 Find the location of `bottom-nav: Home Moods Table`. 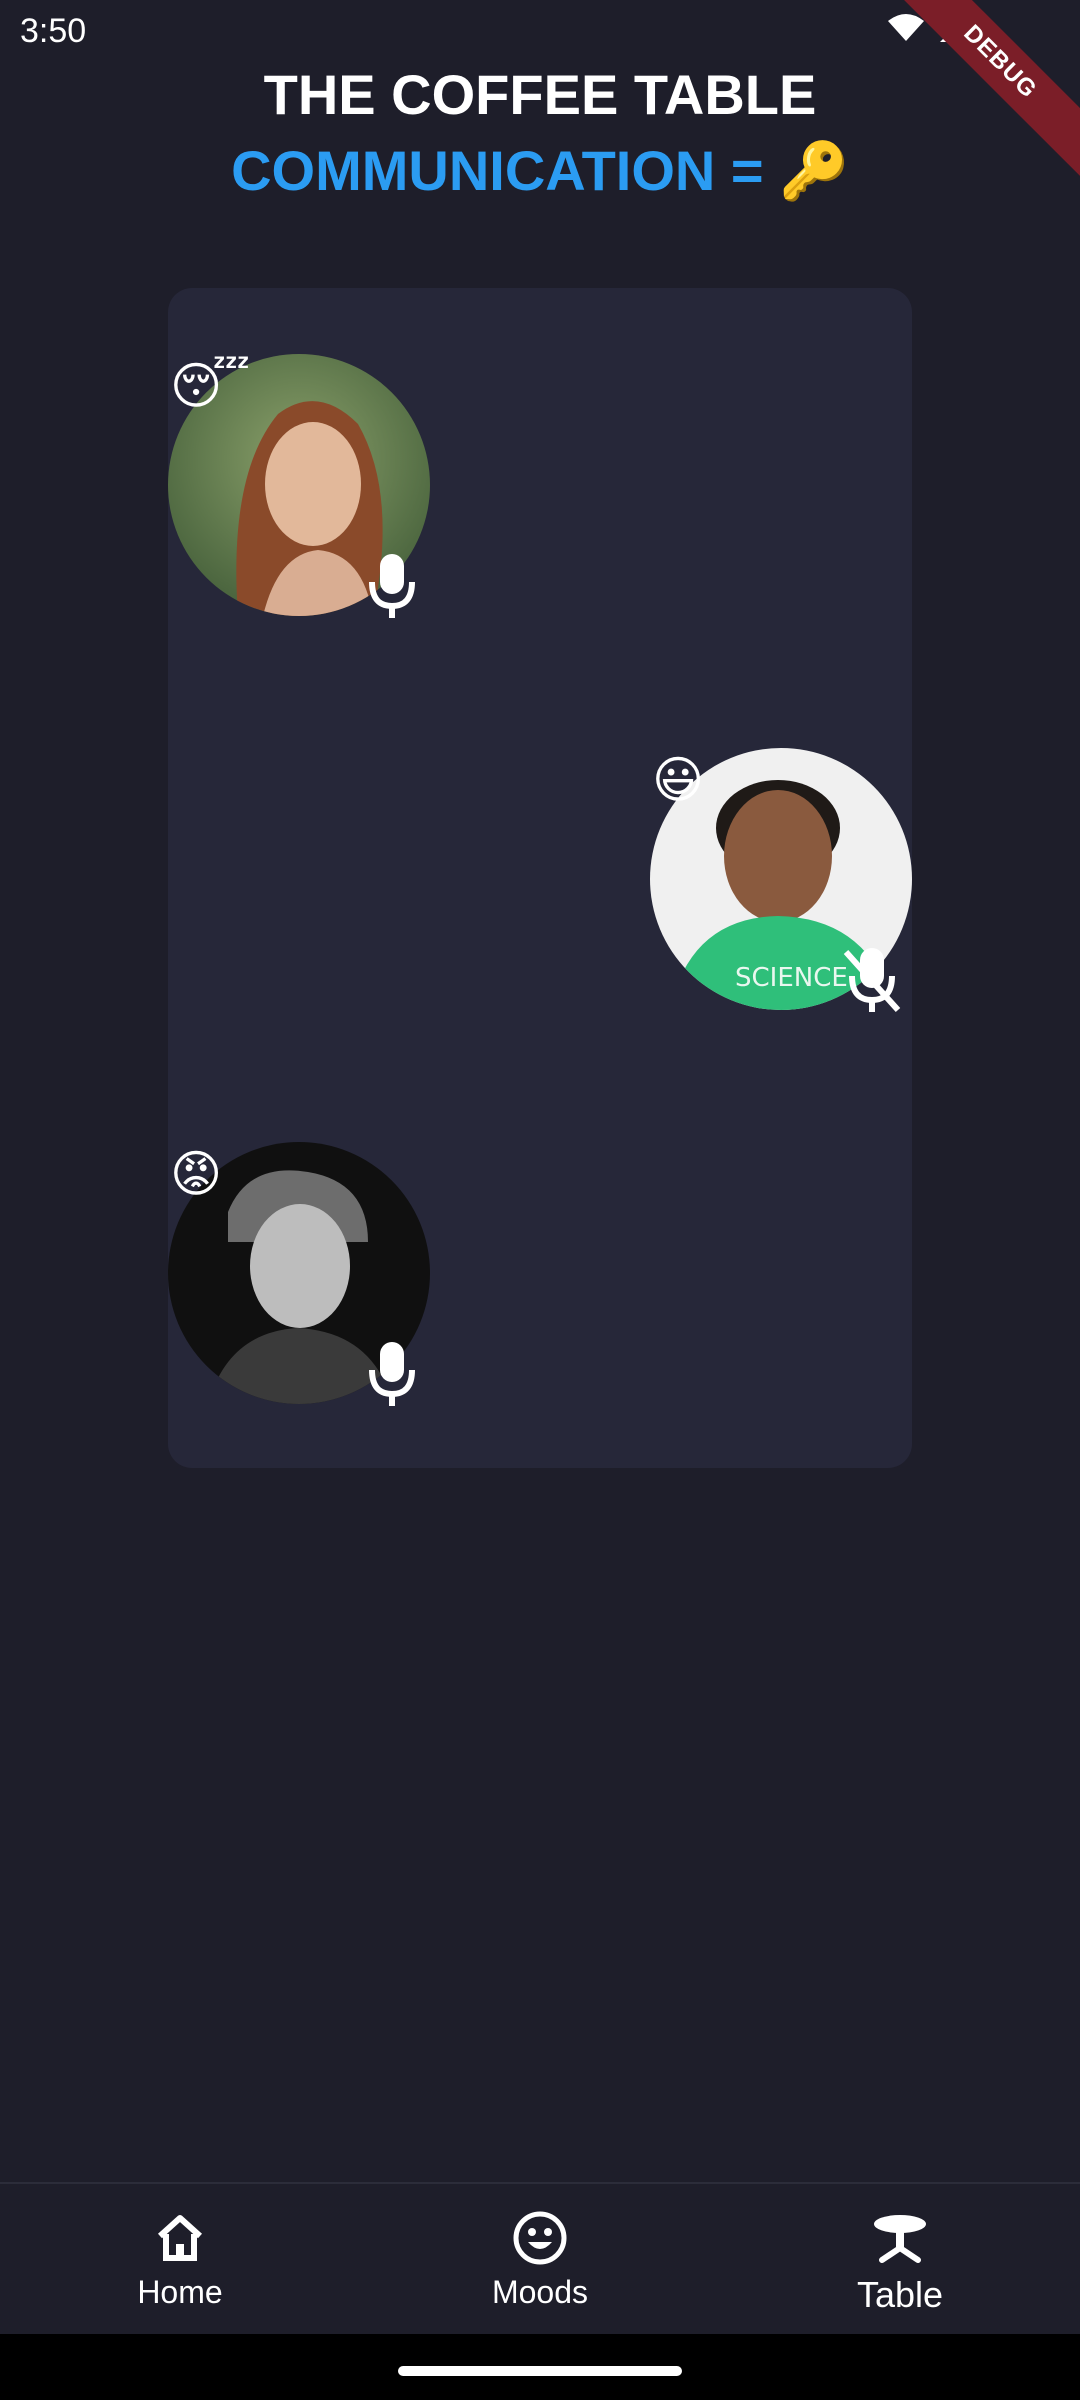

bottom-nav: Home Moods Table is located at coordinates (540, 2259).